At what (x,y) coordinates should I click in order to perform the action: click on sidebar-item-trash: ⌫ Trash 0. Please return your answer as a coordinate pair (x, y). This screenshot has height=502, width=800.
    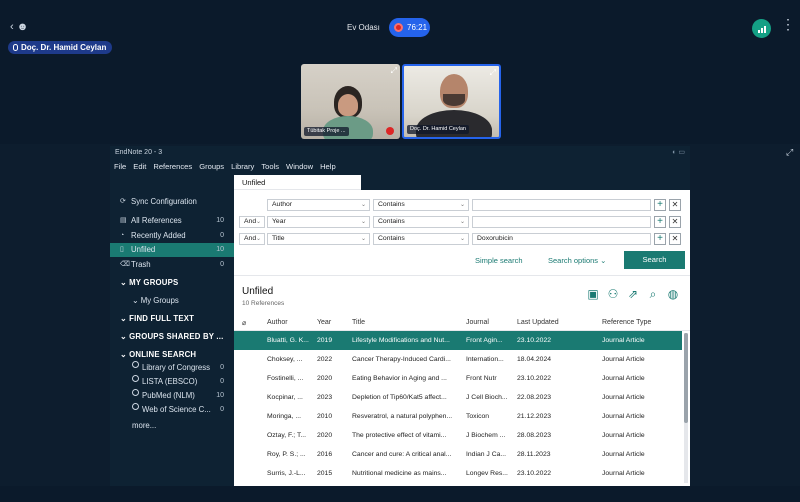
    Looking at the image, I should click on (172, 265).